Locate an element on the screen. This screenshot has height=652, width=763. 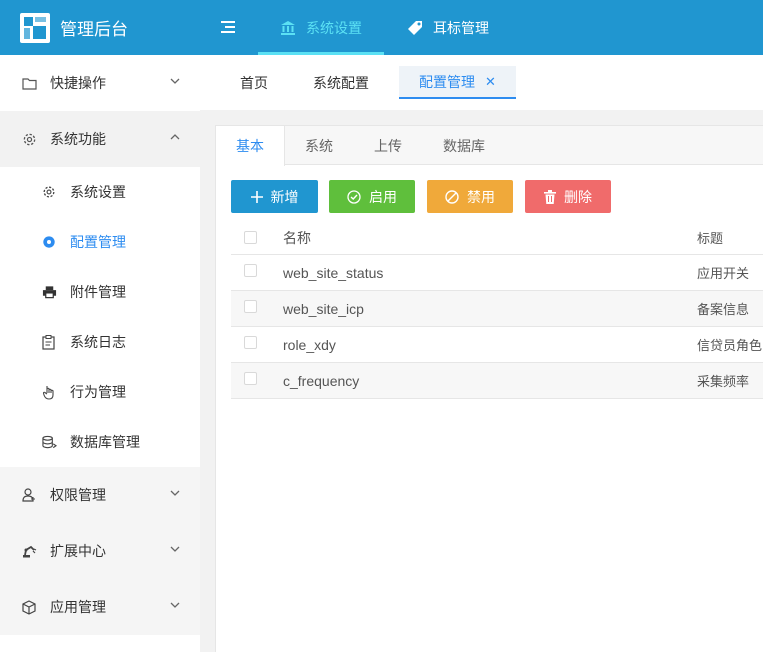
check-circle-icon is located at coordinates (354, 196).